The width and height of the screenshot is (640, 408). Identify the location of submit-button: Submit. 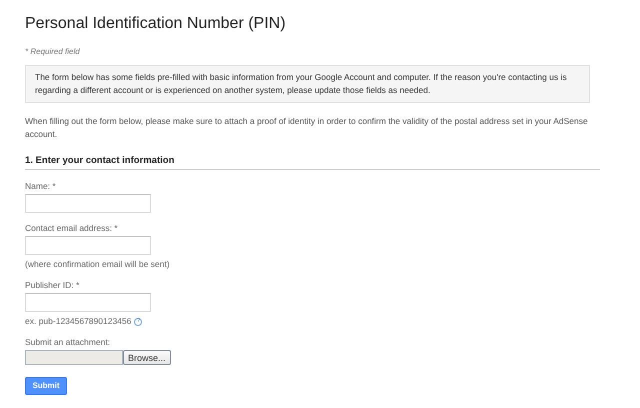
(46, 385).